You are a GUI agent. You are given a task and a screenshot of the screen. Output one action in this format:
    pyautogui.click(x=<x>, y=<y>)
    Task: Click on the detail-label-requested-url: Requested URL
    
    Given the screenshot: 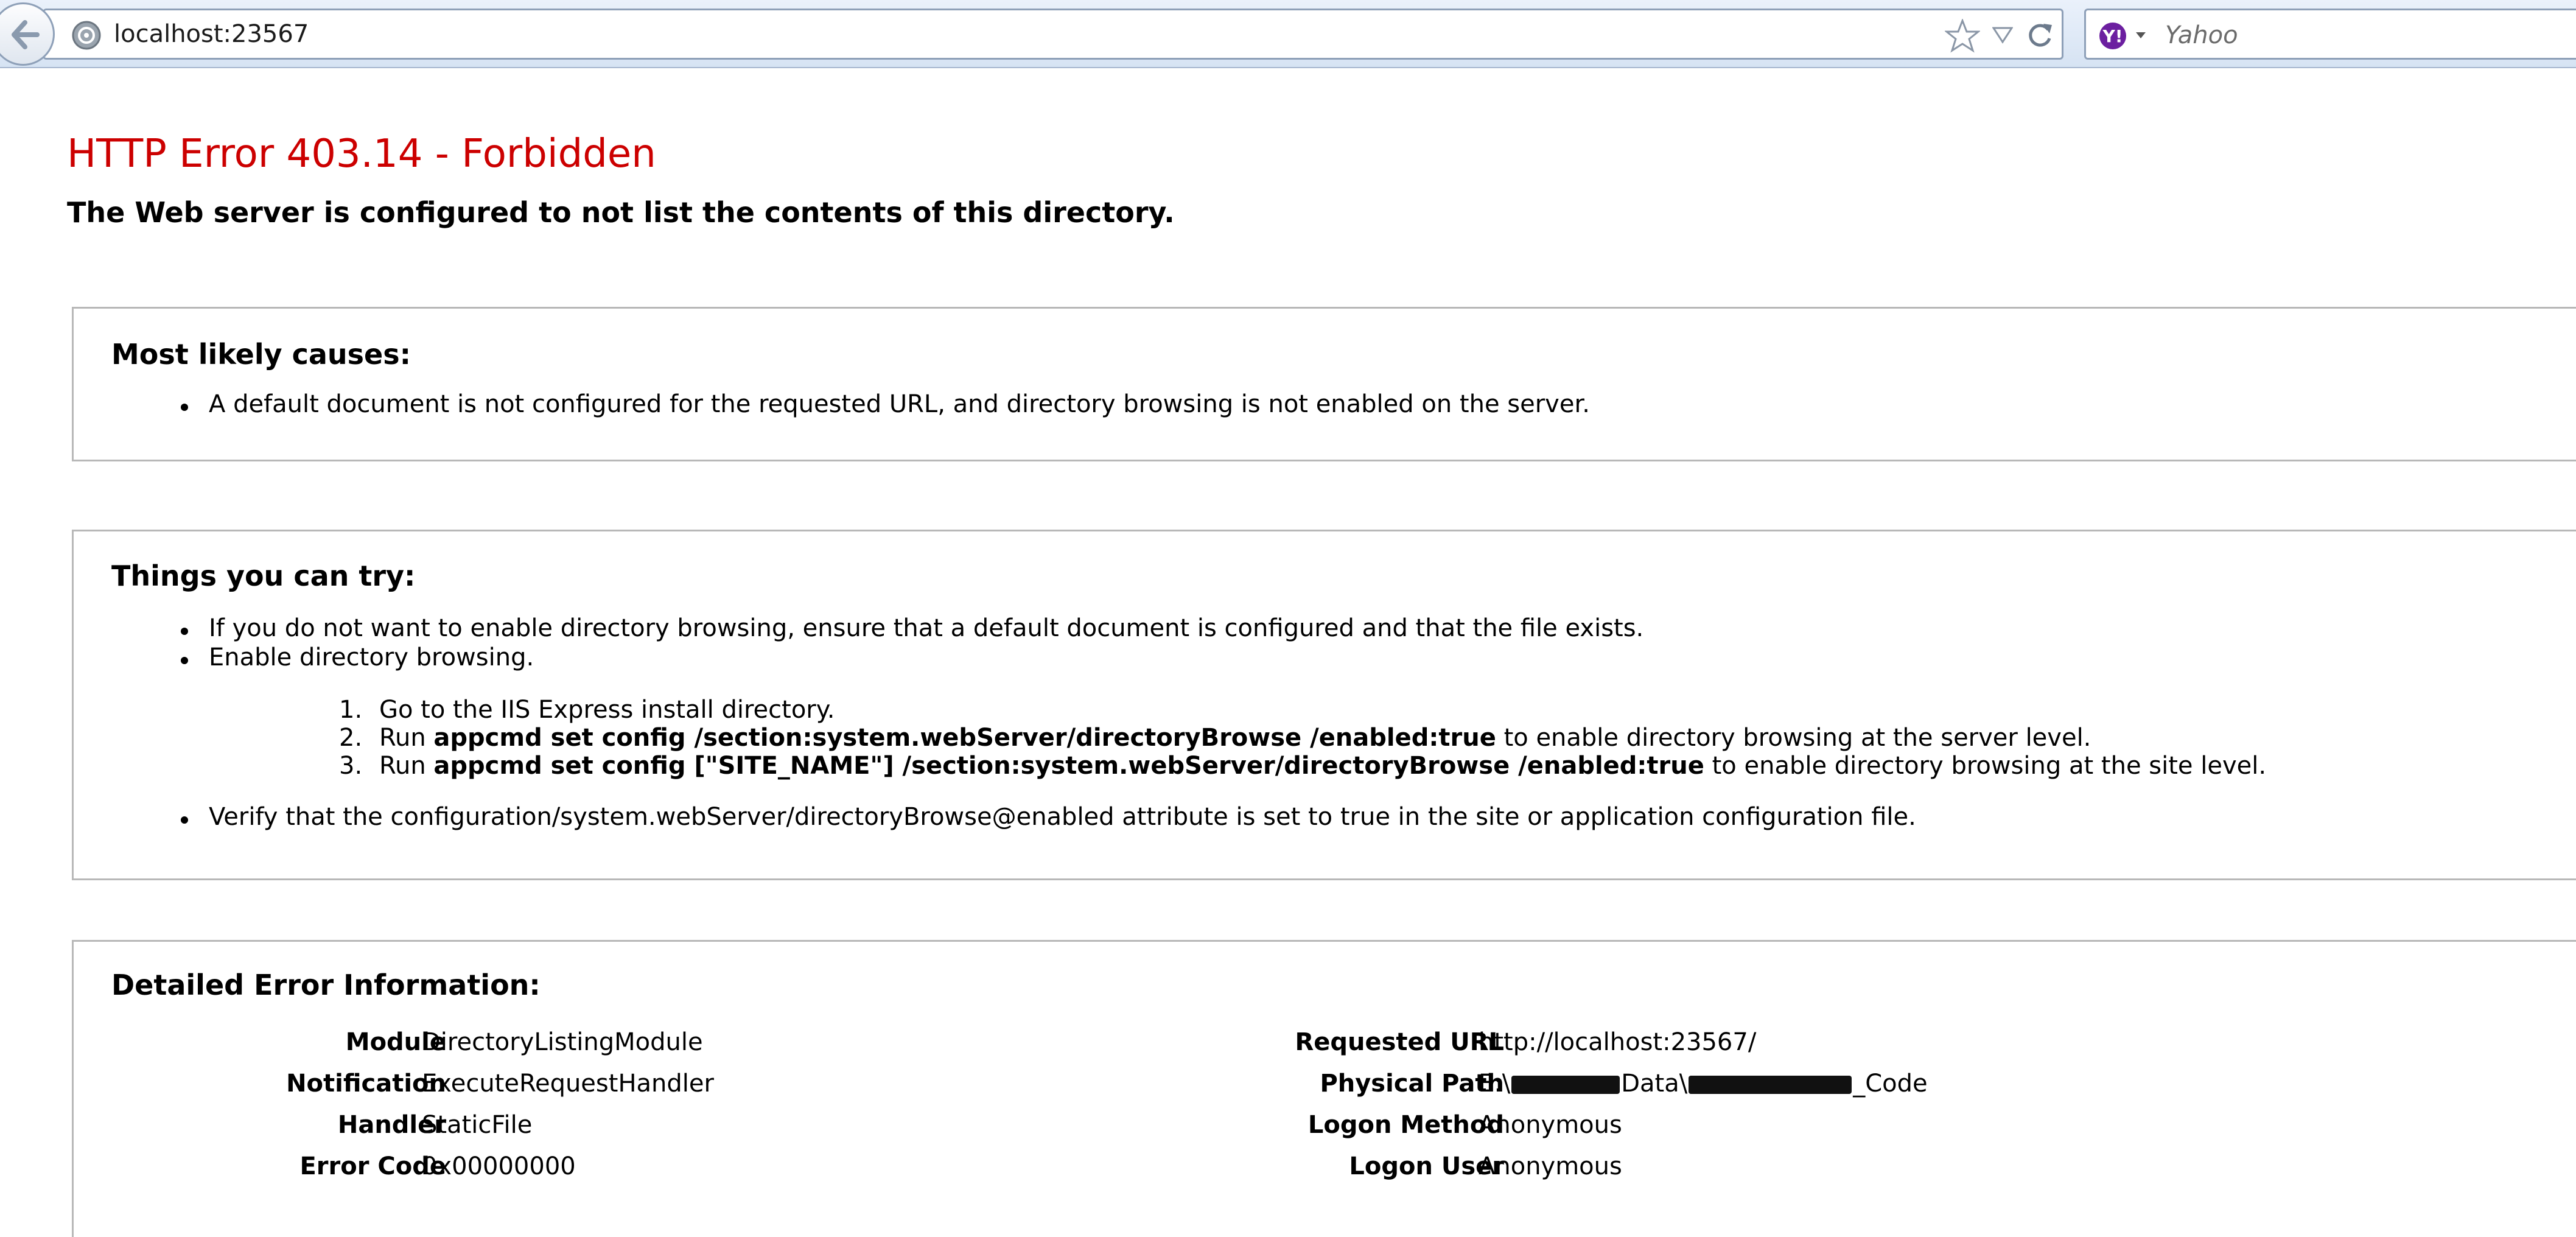 What is the action you would take?
    pyautogui.click(x=1400, y=1042)
    